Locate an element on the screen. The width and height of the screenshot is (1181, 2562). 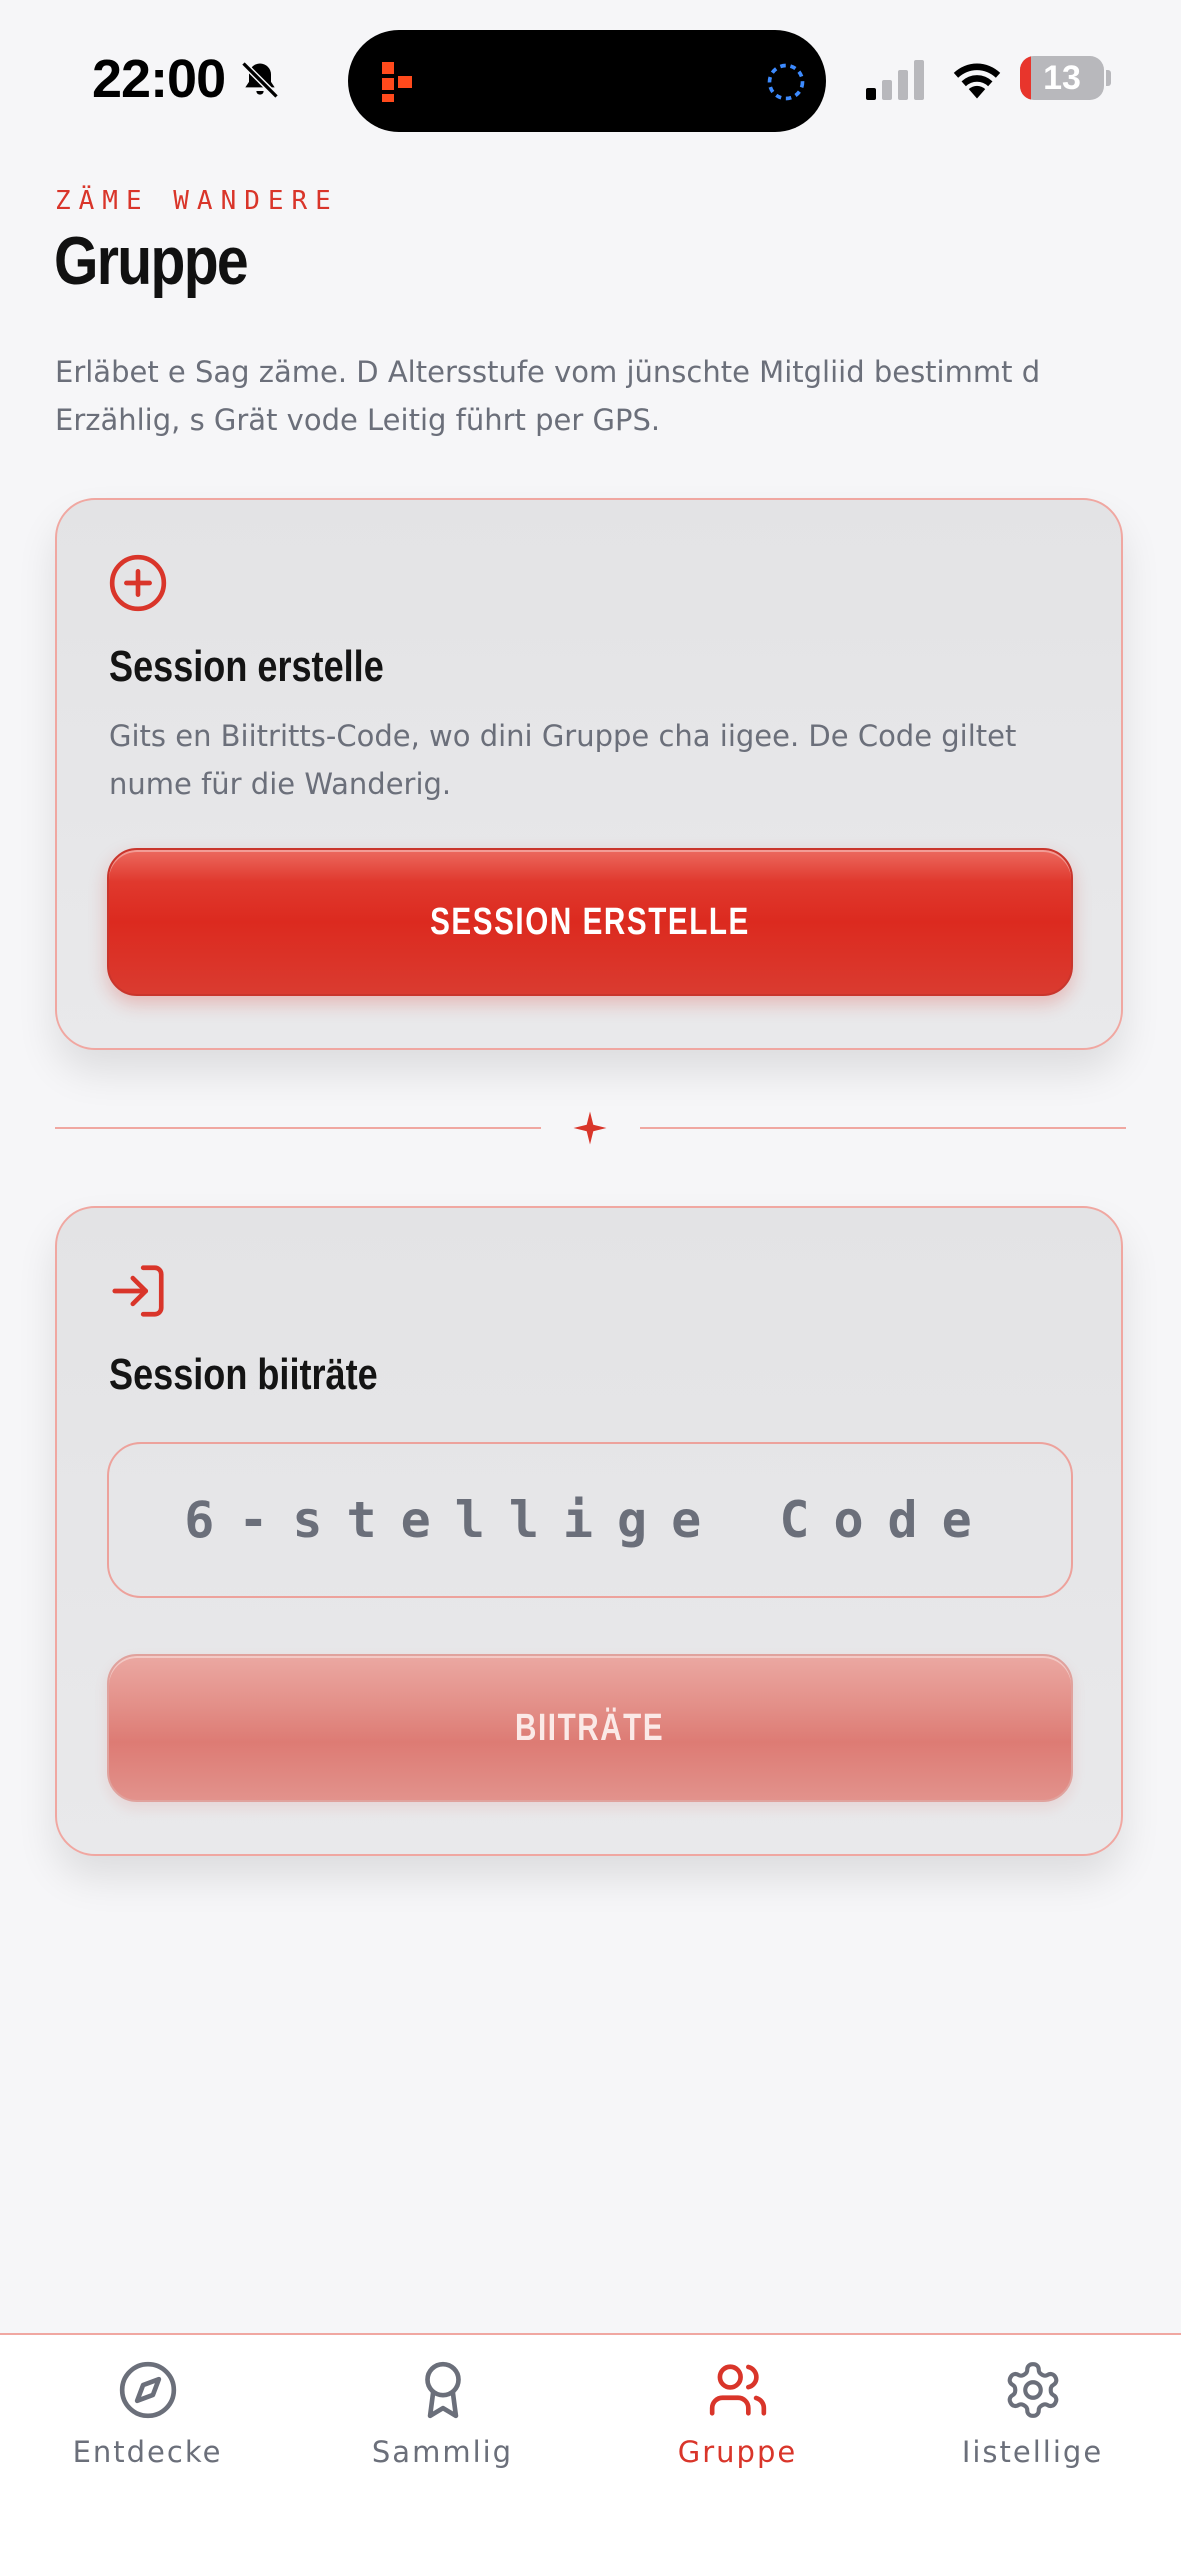
tab-sammlig-label: Sammlig is located at coordinates (442, 2452).